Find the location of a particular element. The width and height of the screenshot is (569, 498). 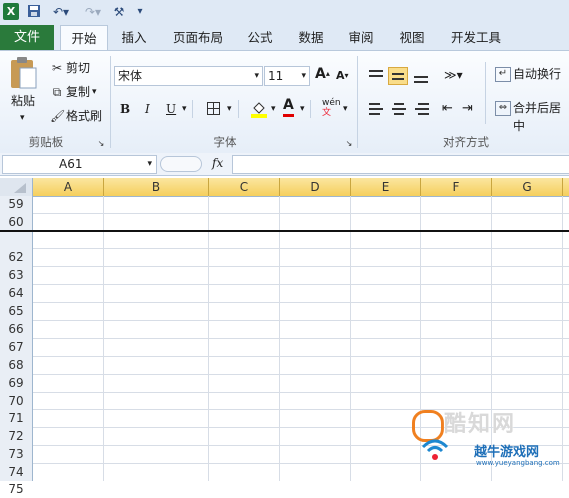

column-header-H is located at coordinates (566, 187).